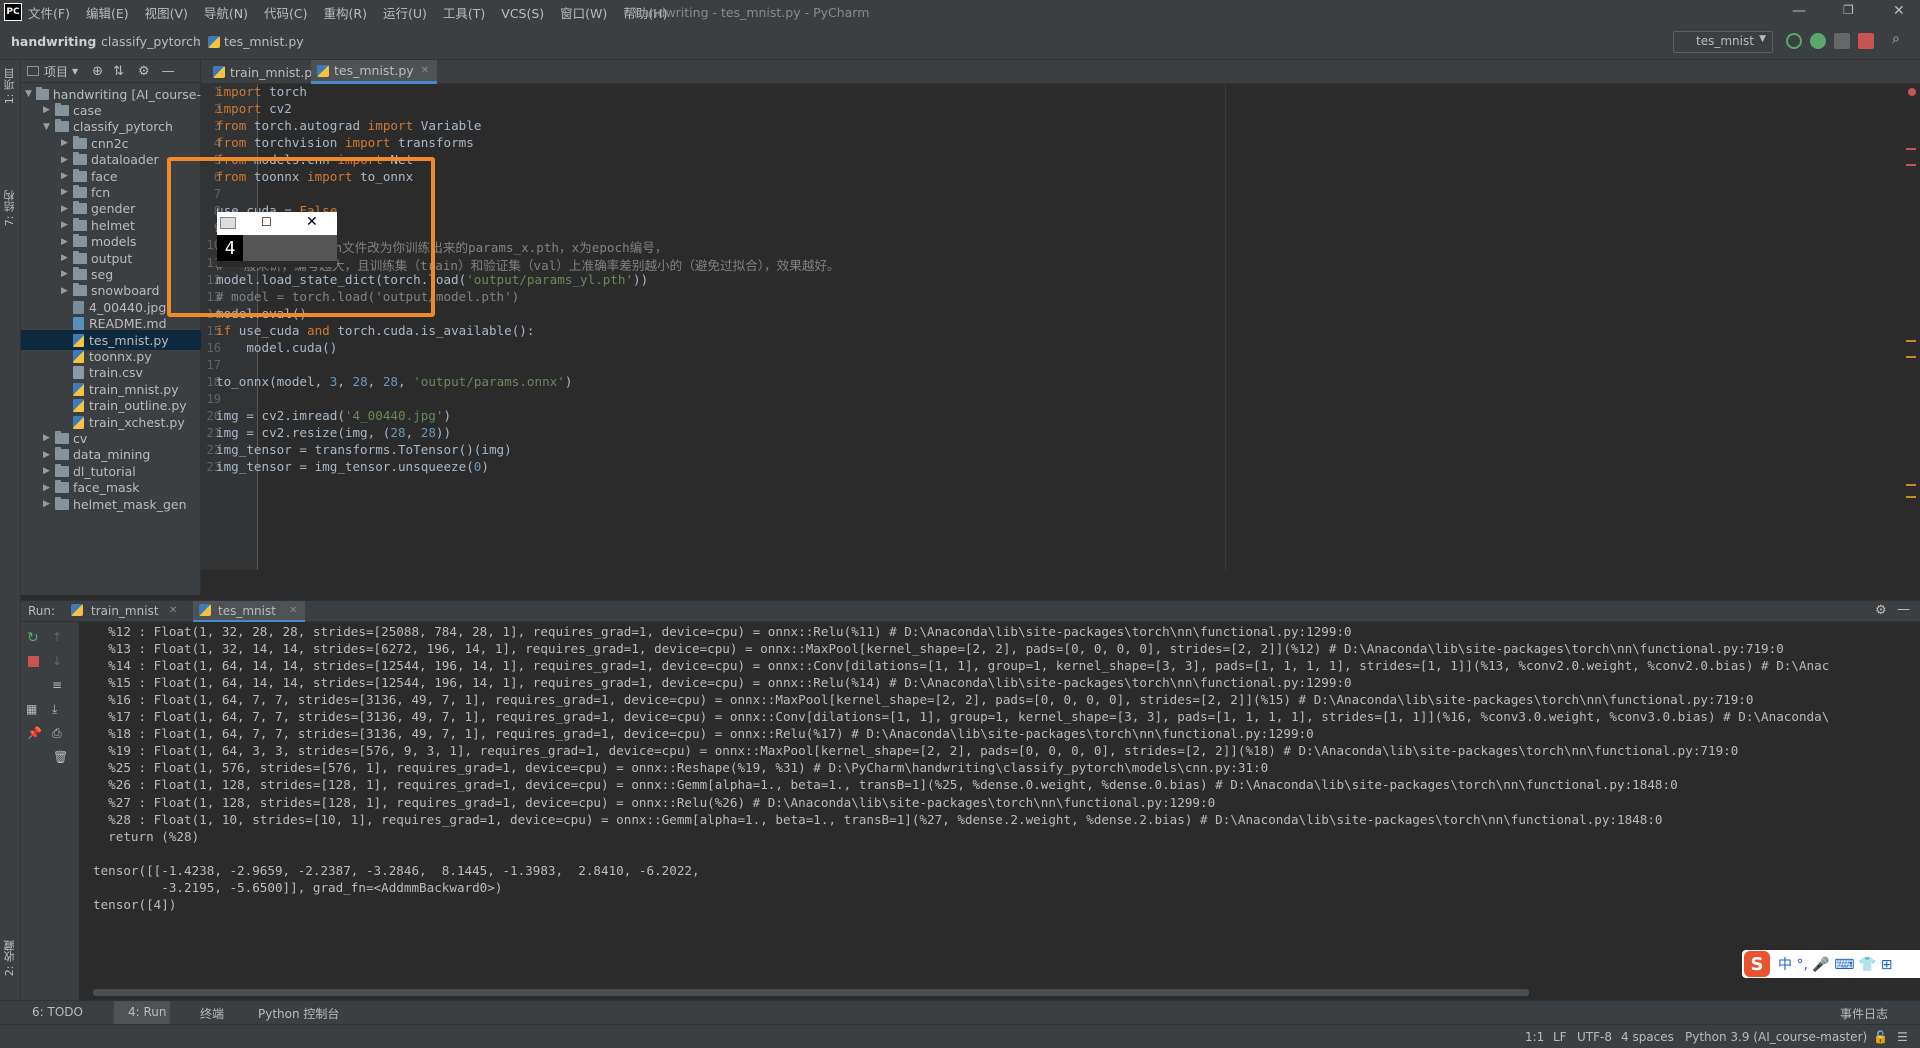  Describe the element at coordinates (97, 71) in the screenshot. I see `locate-icon: ⊕` at that location.